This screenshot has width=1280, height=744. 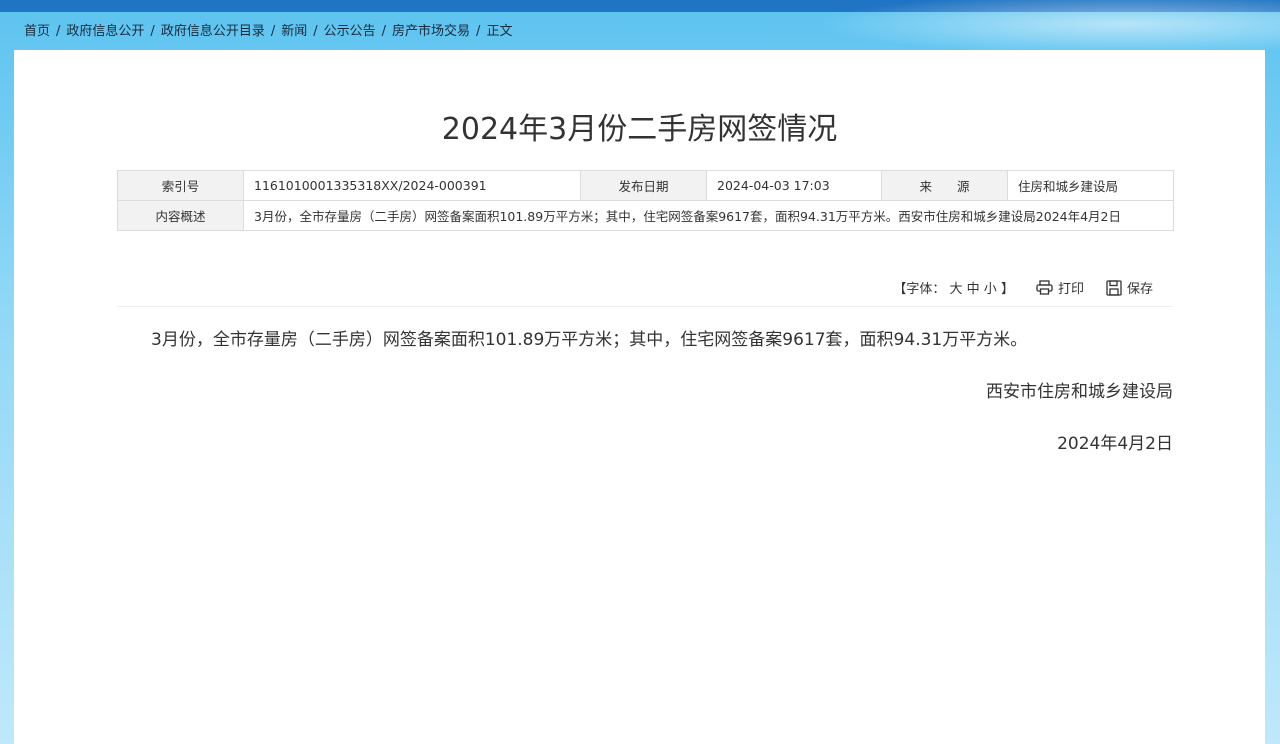 I want to click on article-title: 2024年3月份二手房网签情况, so click(x=639, y=129).